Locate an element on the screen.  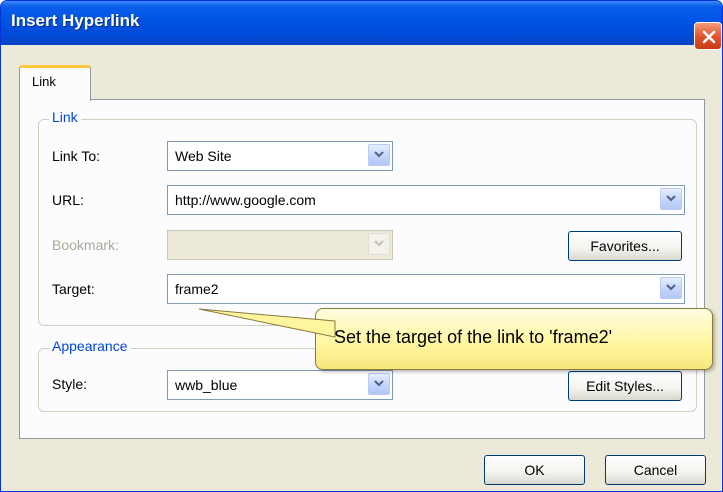
style-label: Style: is located at coordinates (70, 384).